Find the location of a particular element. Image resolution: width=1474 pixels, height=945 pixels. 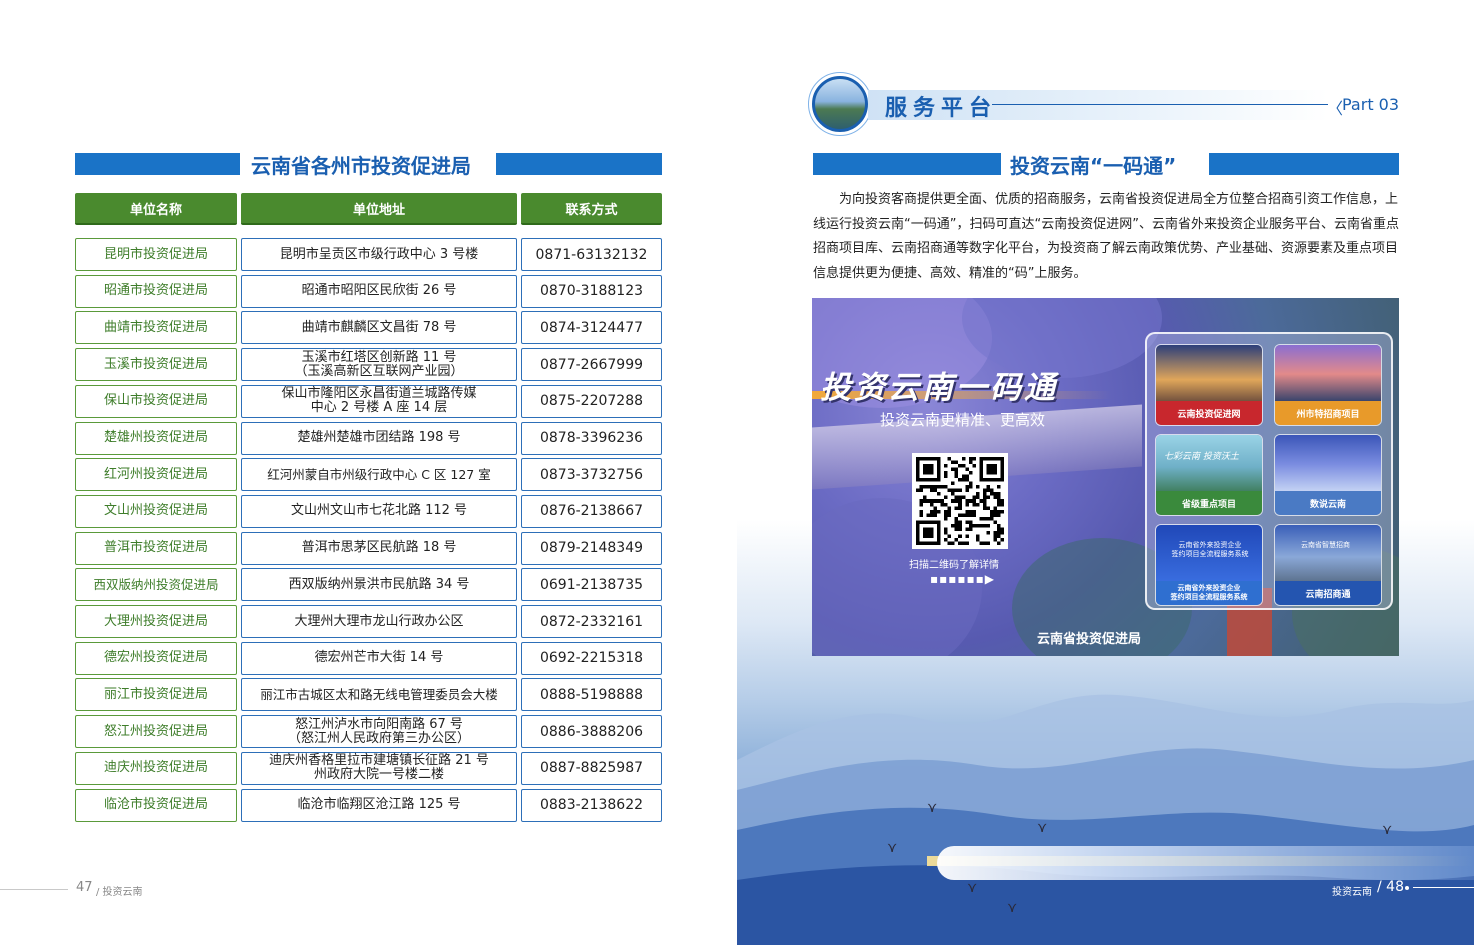

right-section-title-bar: 投资云南“一码通” is located at coordinates (1106, 165).